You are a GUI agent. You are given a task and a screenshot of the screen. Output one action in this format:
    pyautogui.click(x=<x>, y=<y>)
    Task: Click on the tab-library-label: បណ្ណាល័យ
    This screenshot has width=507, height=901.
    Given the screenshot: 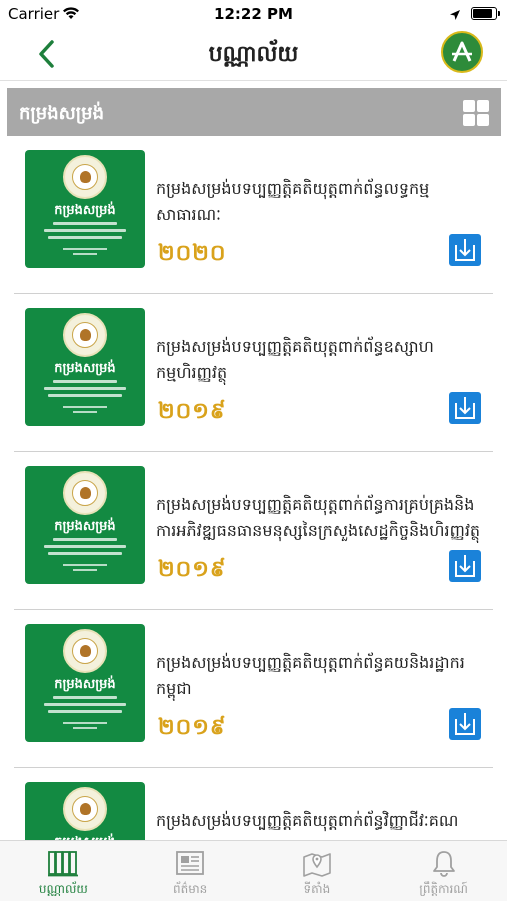 What is the action you would take?
    pyautogui.click(x=63, y=889)
    